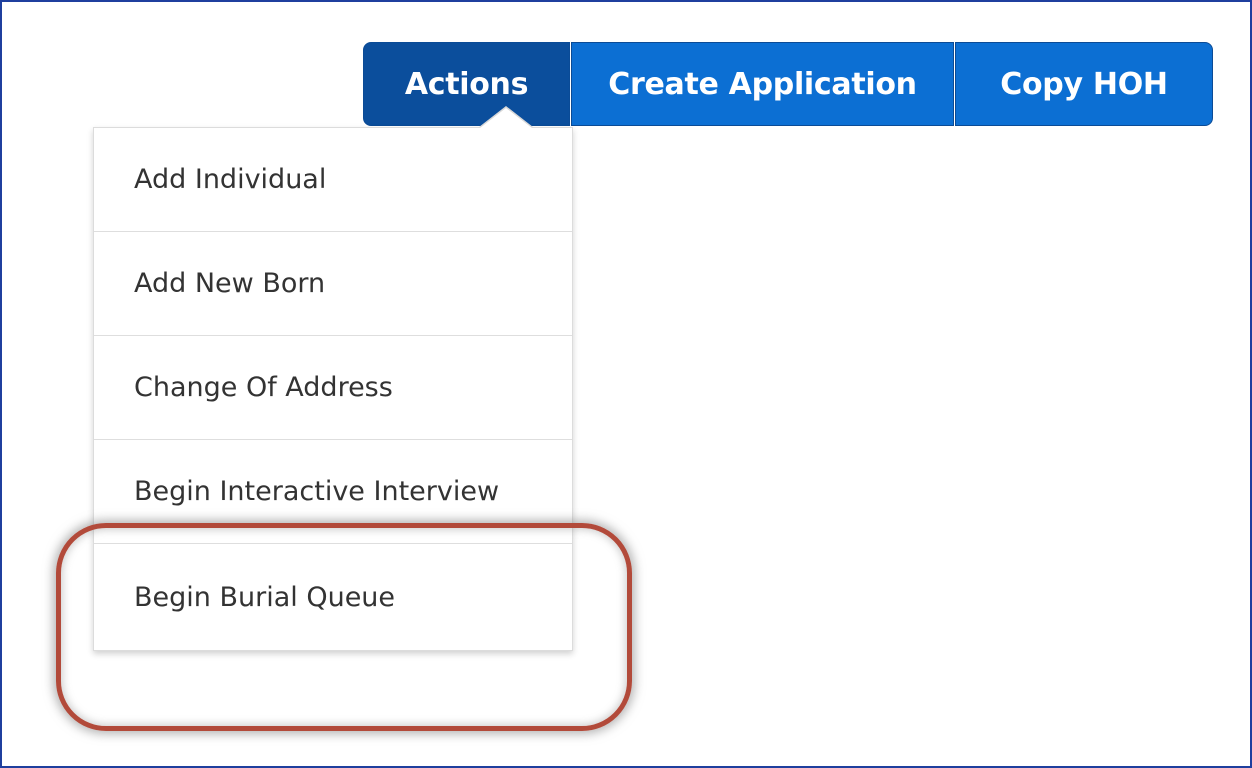 This screenshot has width=1252, height=768. Describe the element at coordinates (230, 179) in the screenshot. I see `menu-item-label: Add Individual` at that location.